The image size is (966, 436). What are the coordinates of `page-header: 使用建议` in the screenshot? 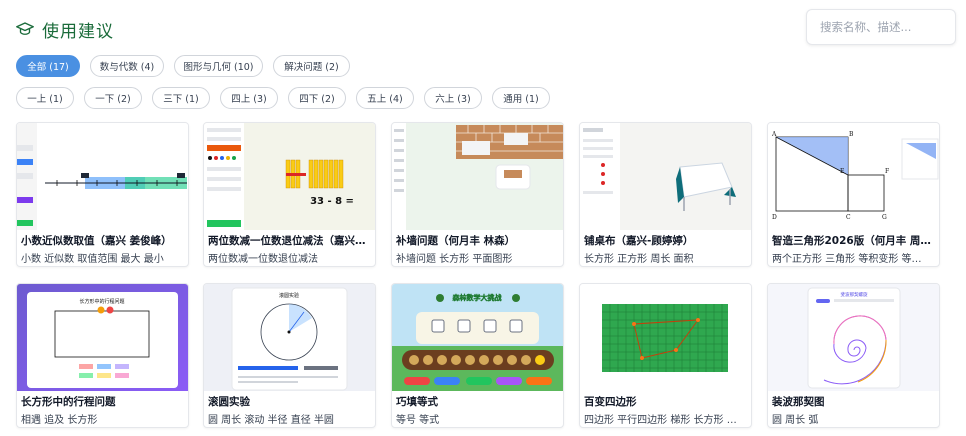 It's located at (65, 29).